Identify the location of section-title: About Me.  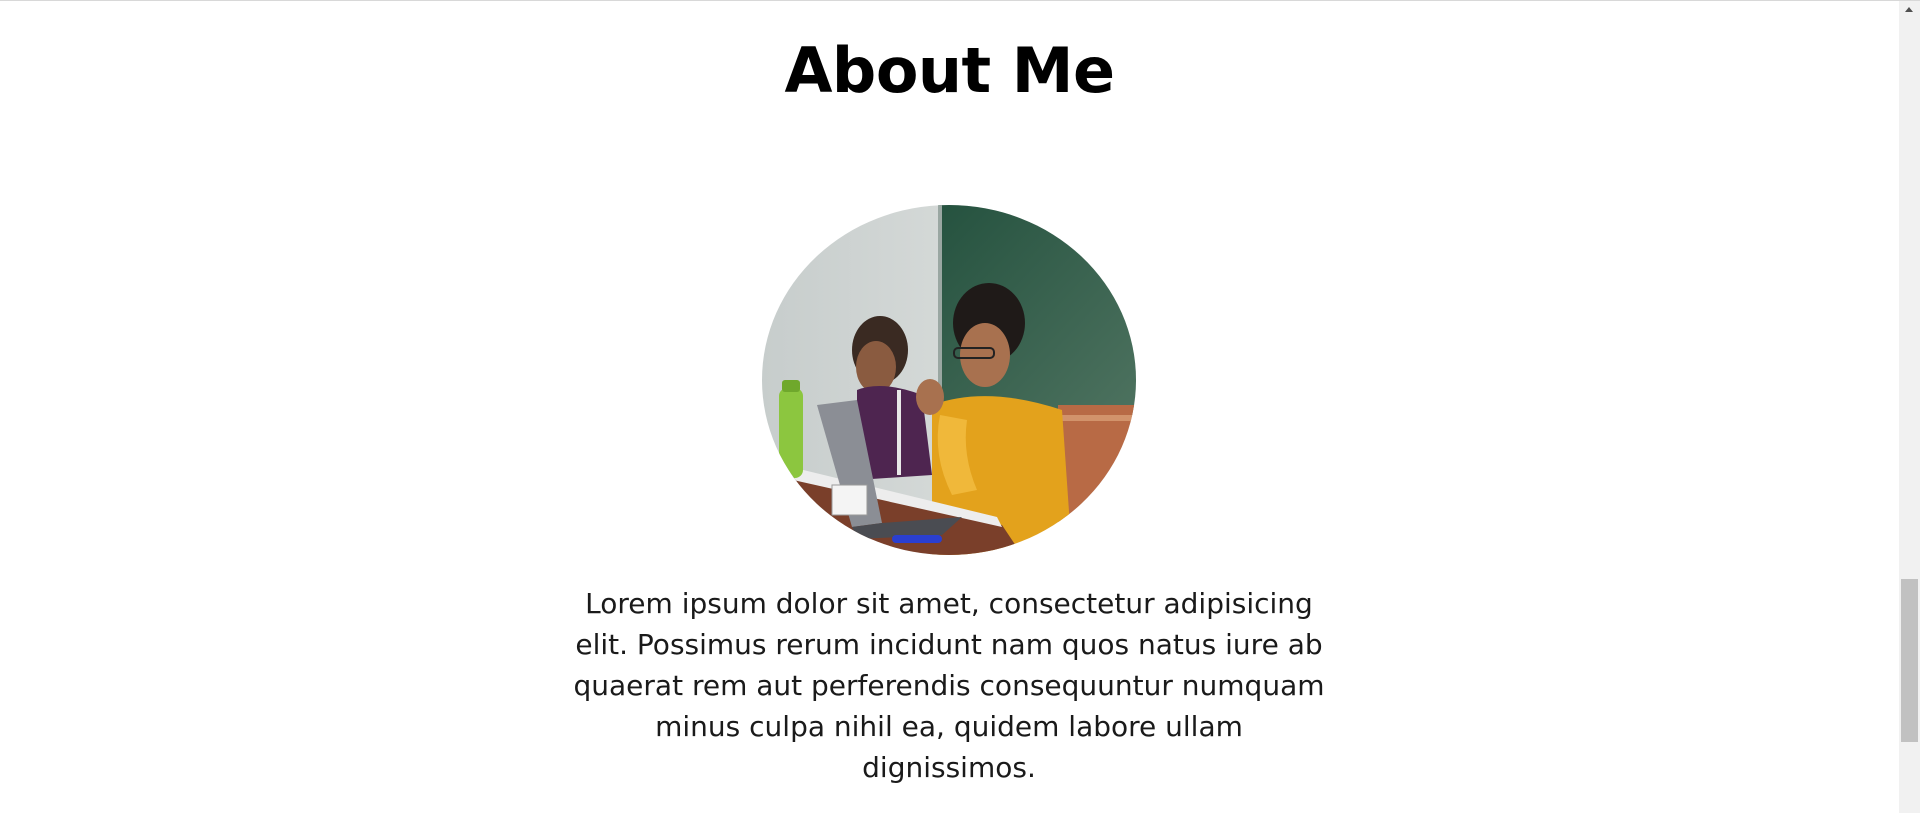
(949, 70).